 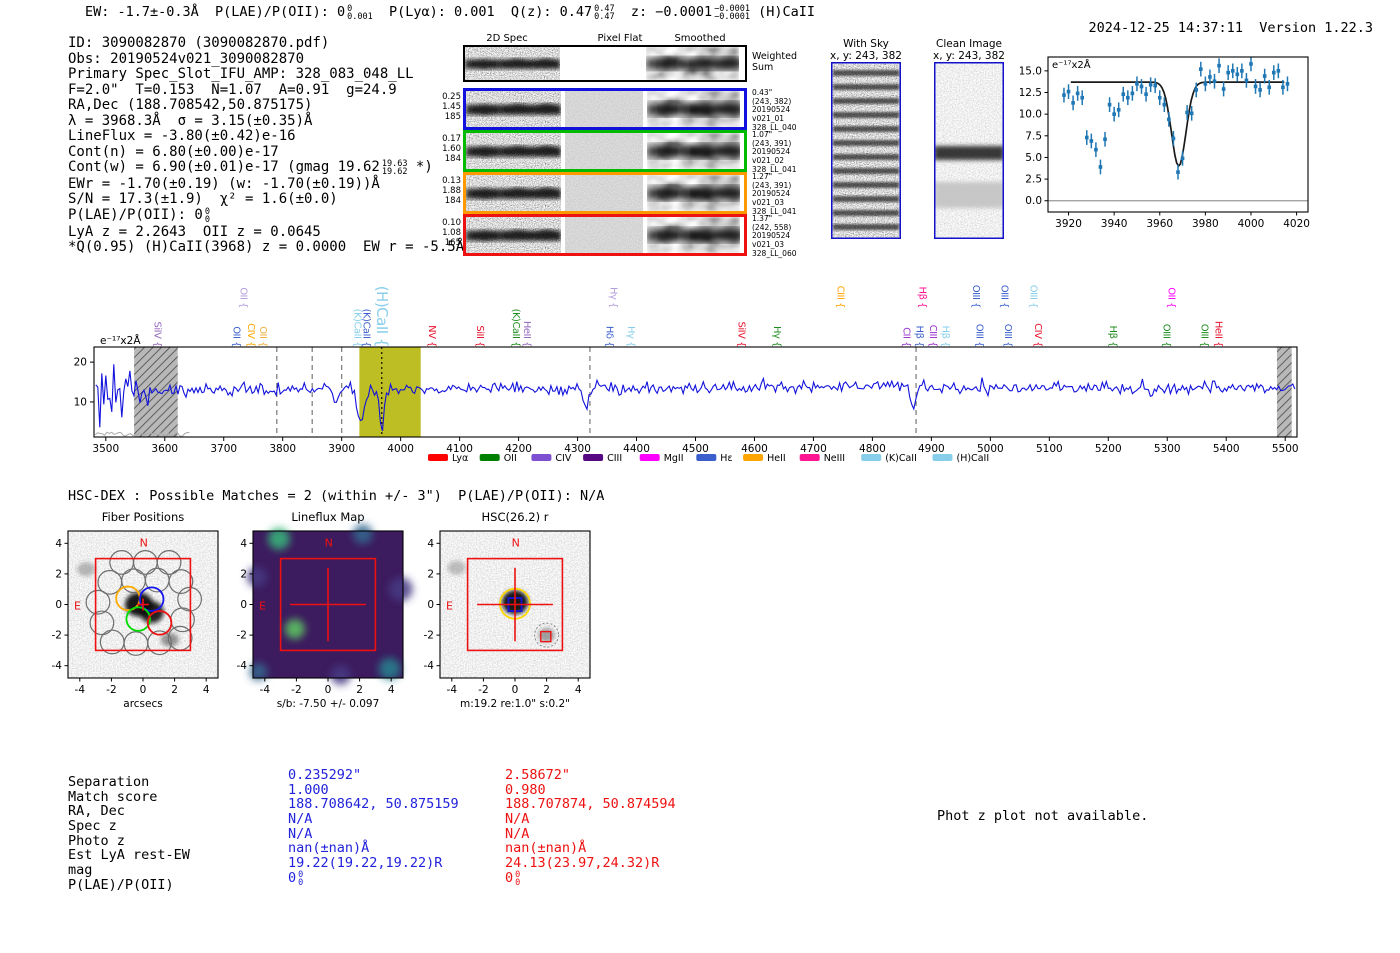 I want to click on fiber-positions-title: Fiber Positions, so click(x=143, y=517).